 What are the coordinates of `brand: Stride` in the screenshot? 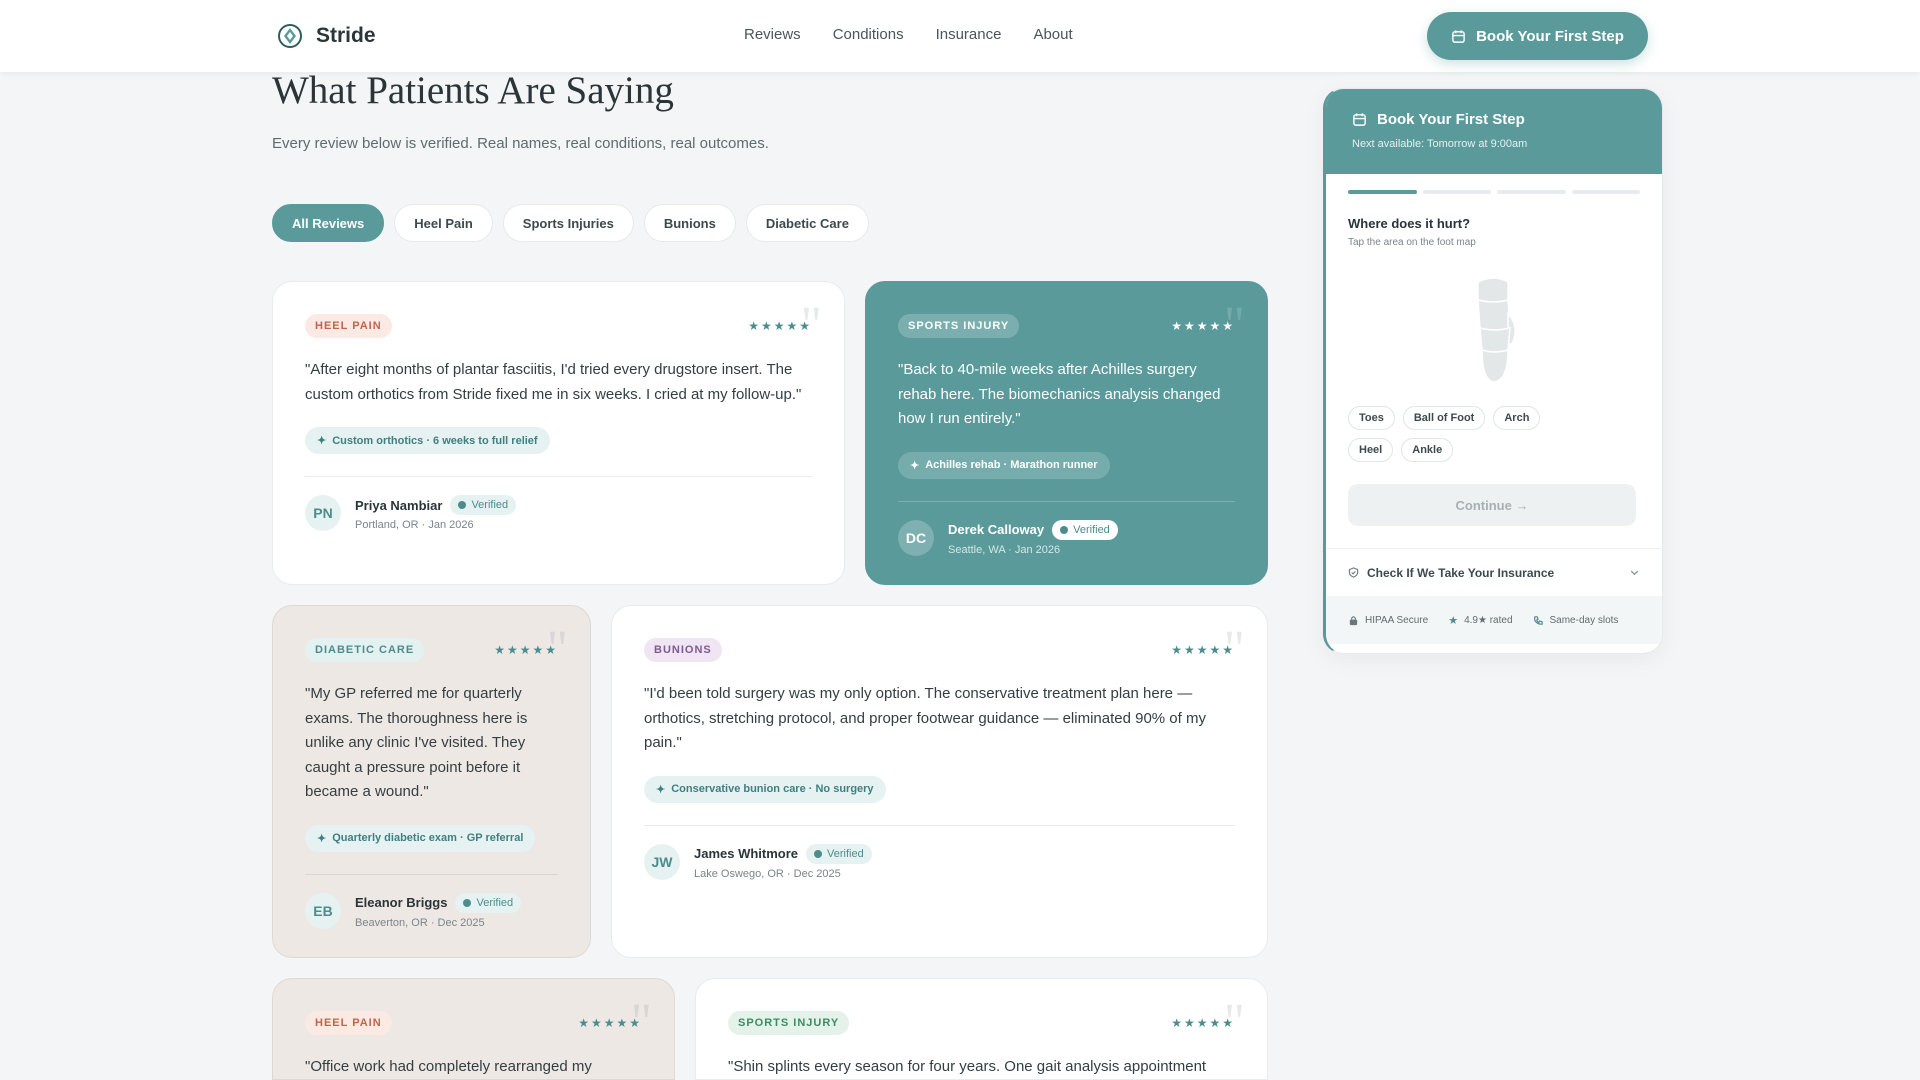 It's located at (326, 36).